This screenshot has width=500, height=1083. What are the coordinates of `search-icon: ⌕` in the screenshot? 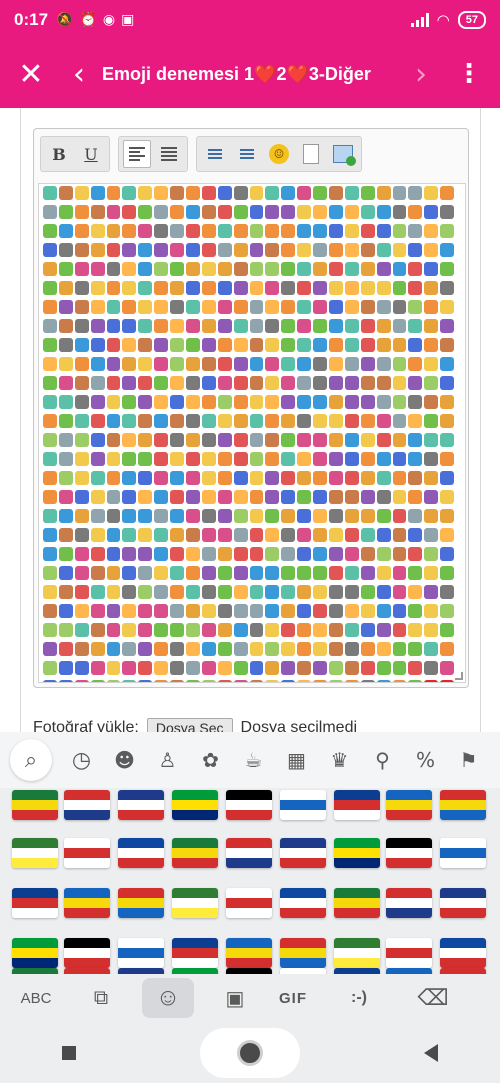 It's located at (31, 760).